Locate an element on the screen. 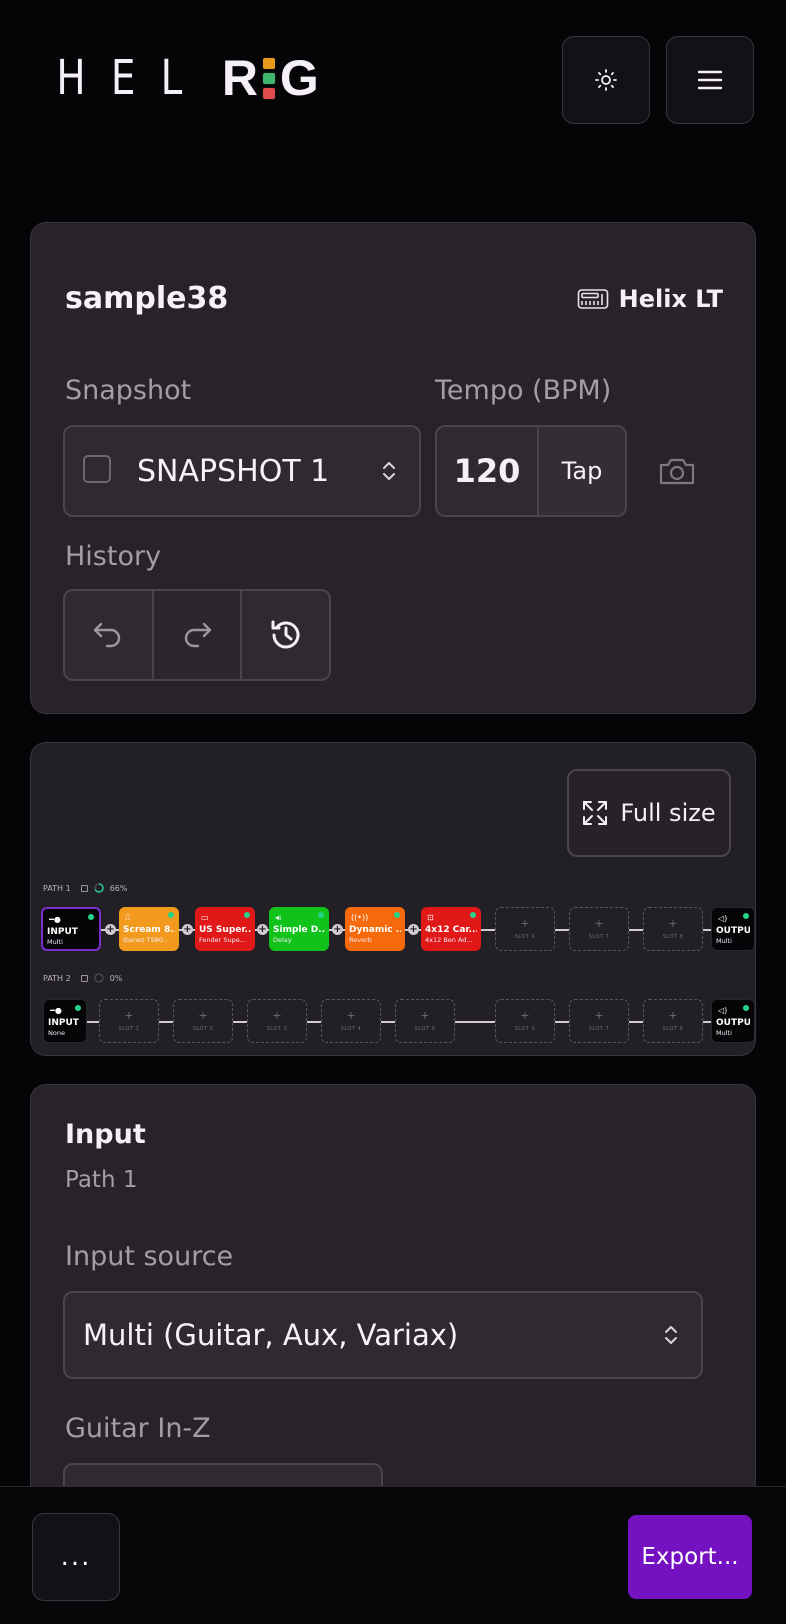 This screenshot has width=786, height=1624. input-source-select: Multi (Guitar, Aux, Variax) is located at coordinates (383, 1335).